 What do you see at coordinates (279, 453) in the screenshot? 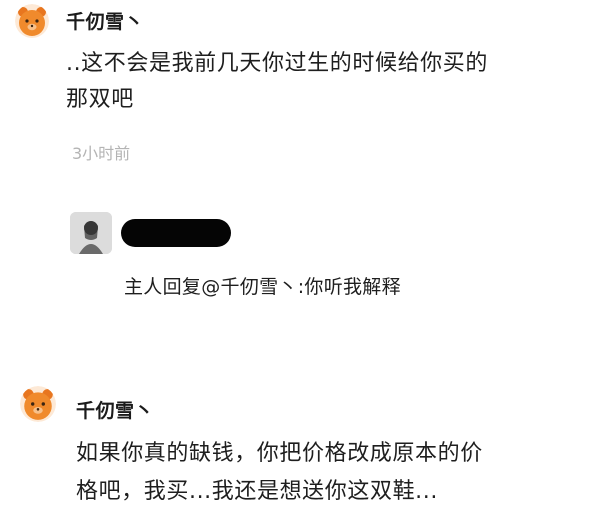
I see `comment-2-text-line-1: 如果你真的缺钱，你把价格改成原本的价` at bounding box center [279, 453].